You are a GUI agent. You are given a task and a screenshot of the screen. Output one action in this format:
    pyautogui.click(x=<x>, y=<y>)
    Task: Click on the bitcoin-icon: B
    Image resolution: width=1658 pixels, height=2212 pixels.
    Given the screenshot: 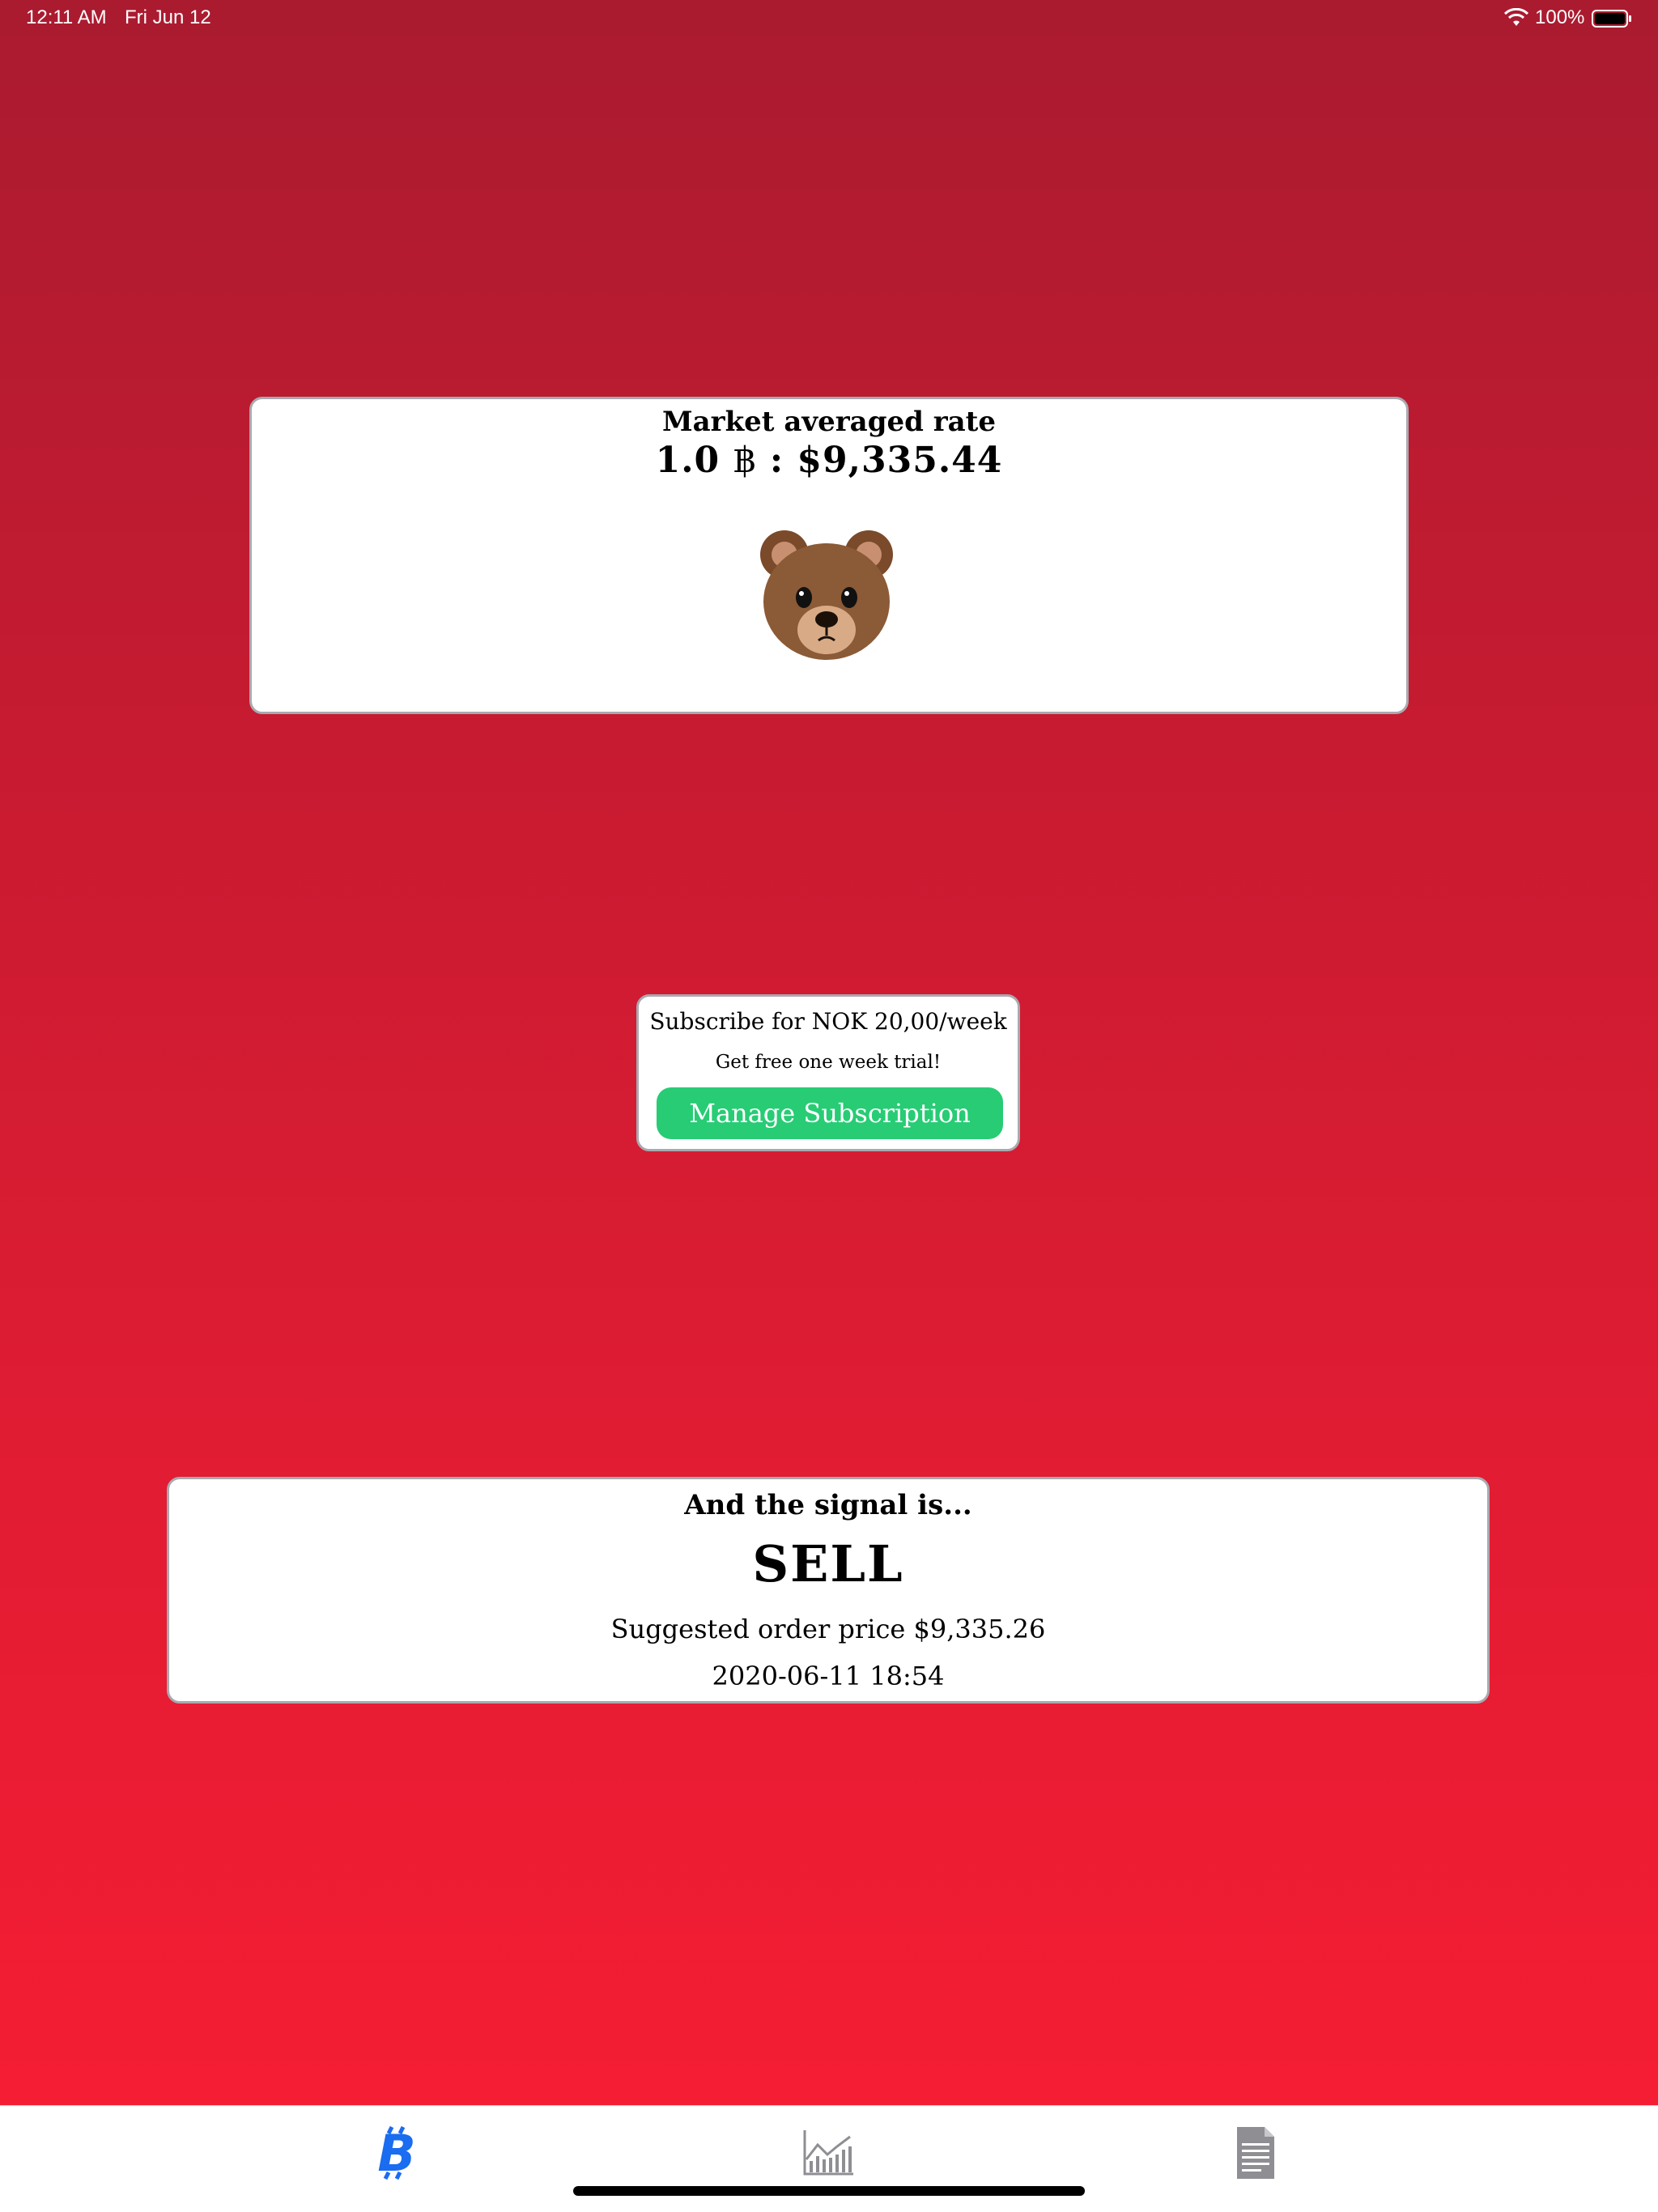 What is the action you would take?
    pyautogui.click(x=397, y=2153)
    